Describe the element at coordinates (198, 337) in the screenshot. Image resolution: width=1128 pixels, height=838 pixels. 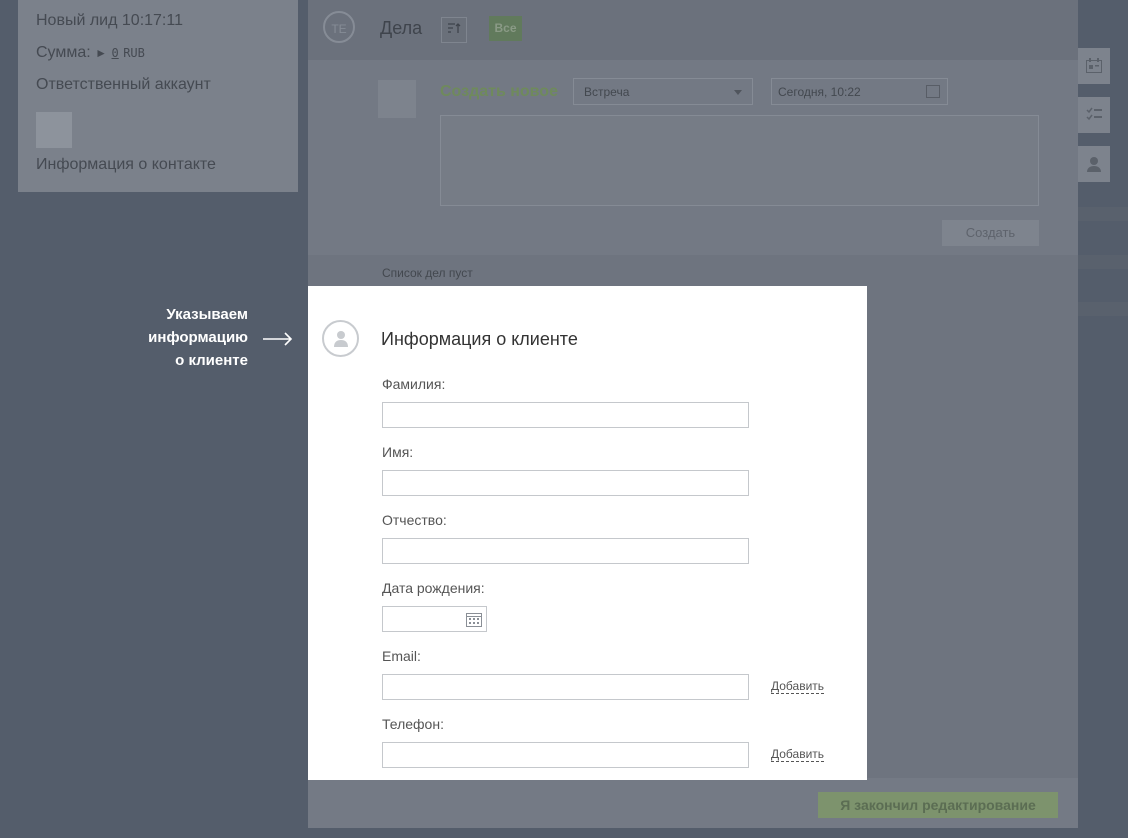
I see `annotation-line: информацию` at that location.